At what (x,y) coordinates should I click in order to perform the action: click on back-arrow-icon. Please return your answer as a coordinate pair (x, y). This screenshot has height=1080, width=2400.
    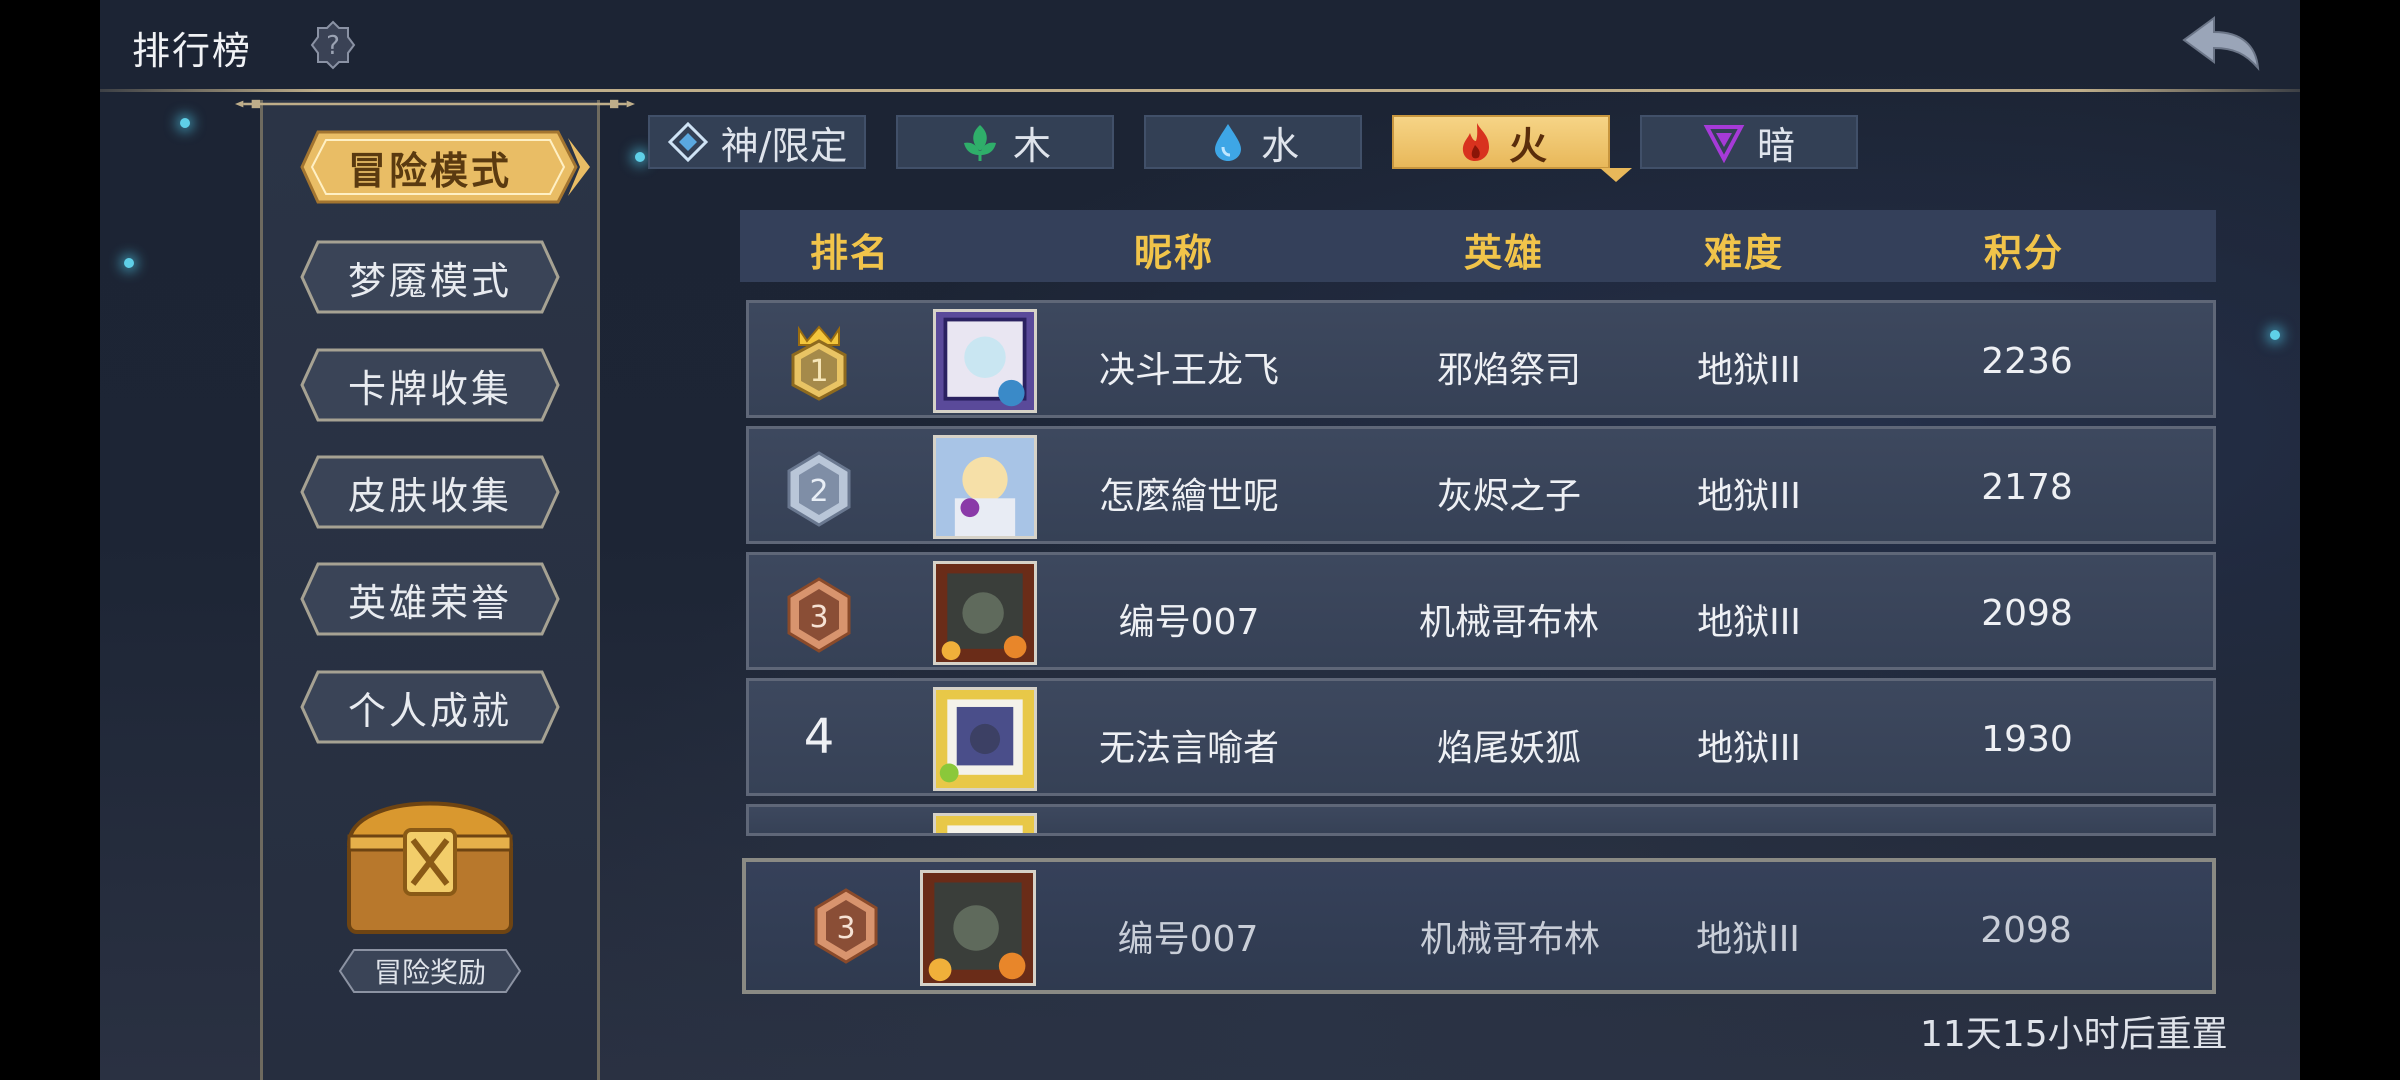
    Looking at the image, I should click on (2222, 44).